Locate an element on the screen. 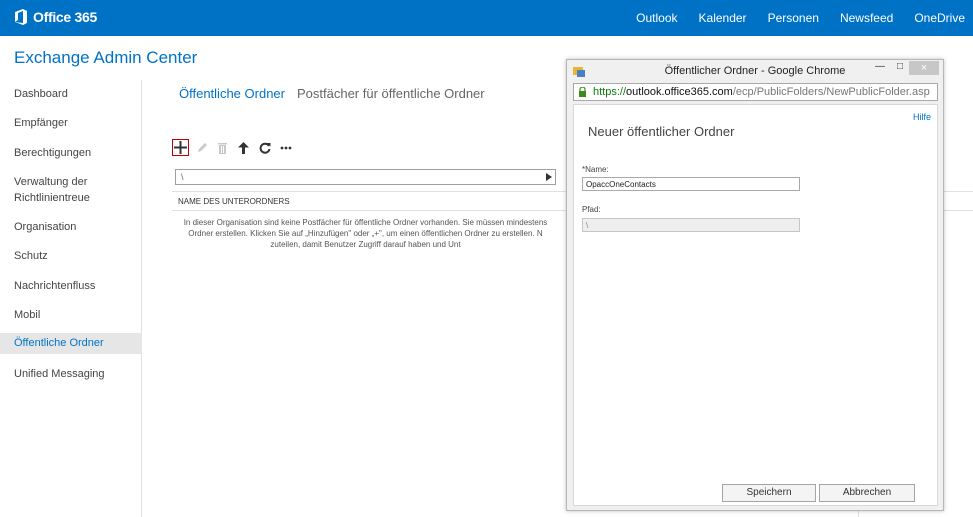  navigate-arrow-icon is located at coordinates (549, 177).